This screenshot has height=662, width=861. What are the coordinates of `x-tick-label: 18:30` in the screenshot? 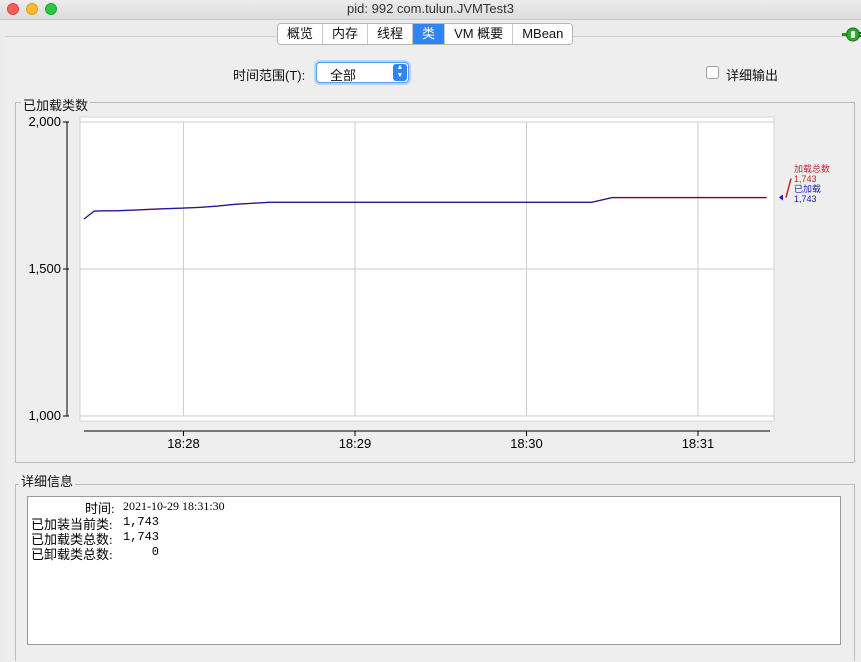 It's located at (526, 443).